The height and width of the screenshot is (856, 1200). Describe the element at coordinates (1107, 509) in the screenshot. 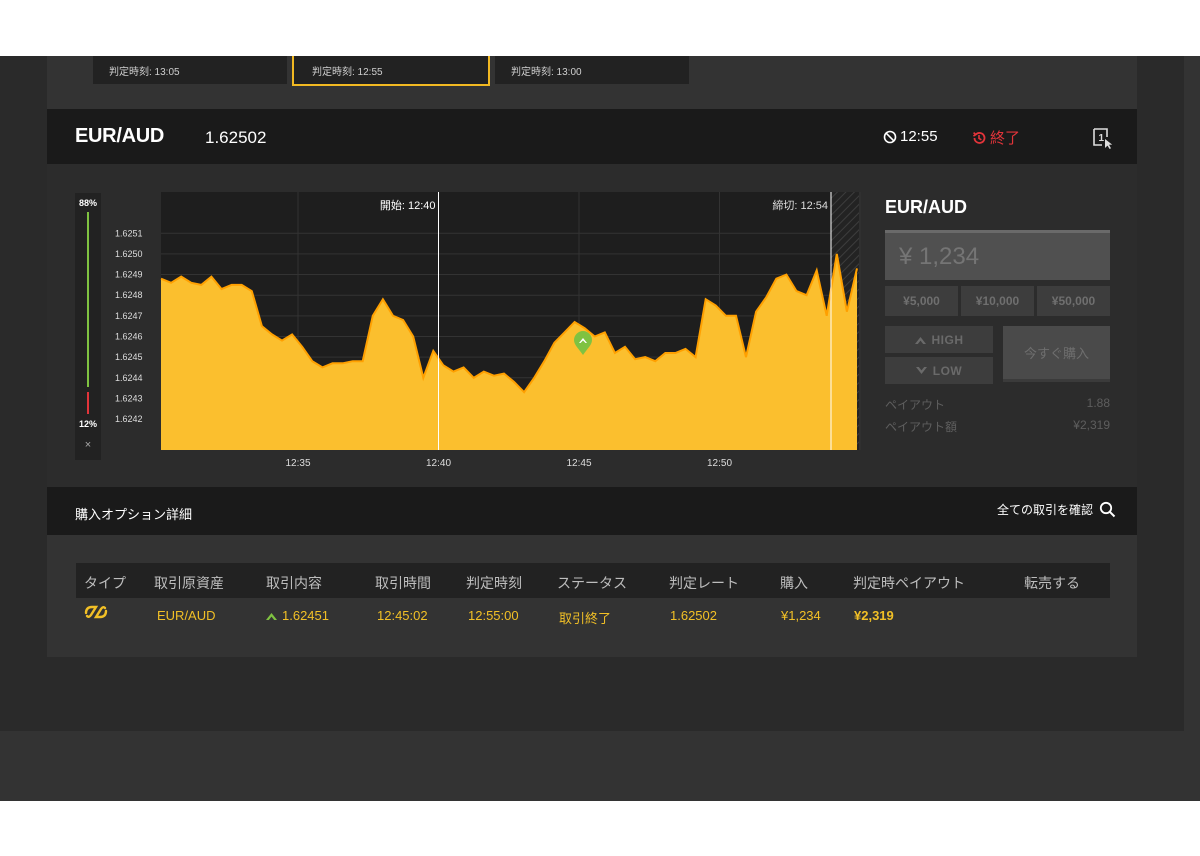

I see `search-icon` at that location.